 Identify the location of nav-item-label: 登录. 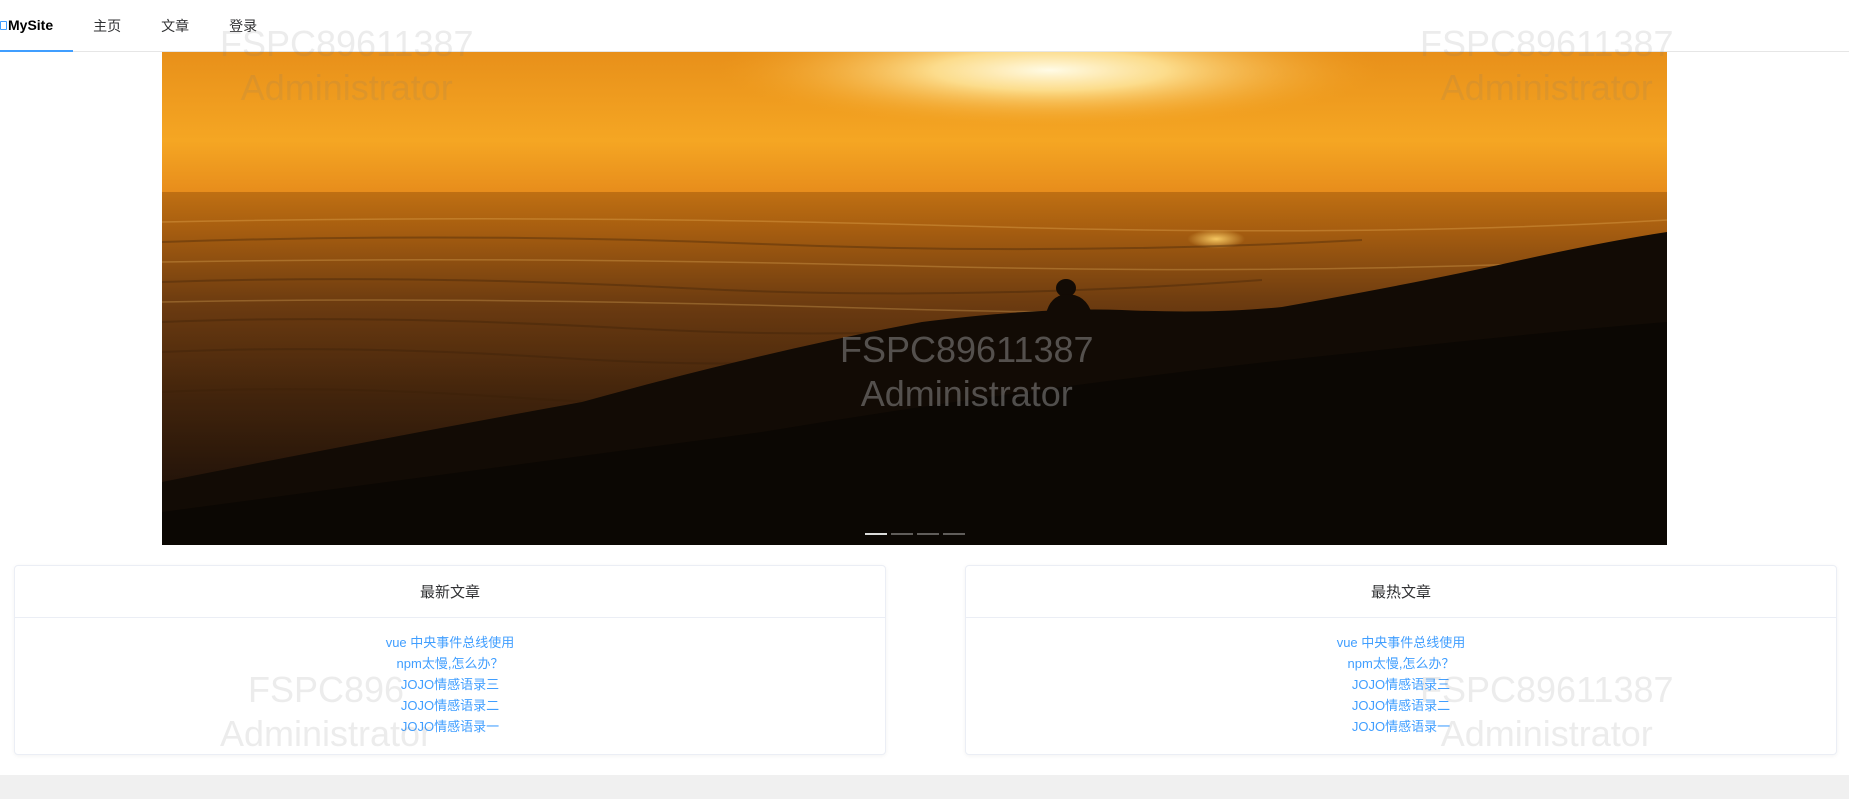
(243, 26).